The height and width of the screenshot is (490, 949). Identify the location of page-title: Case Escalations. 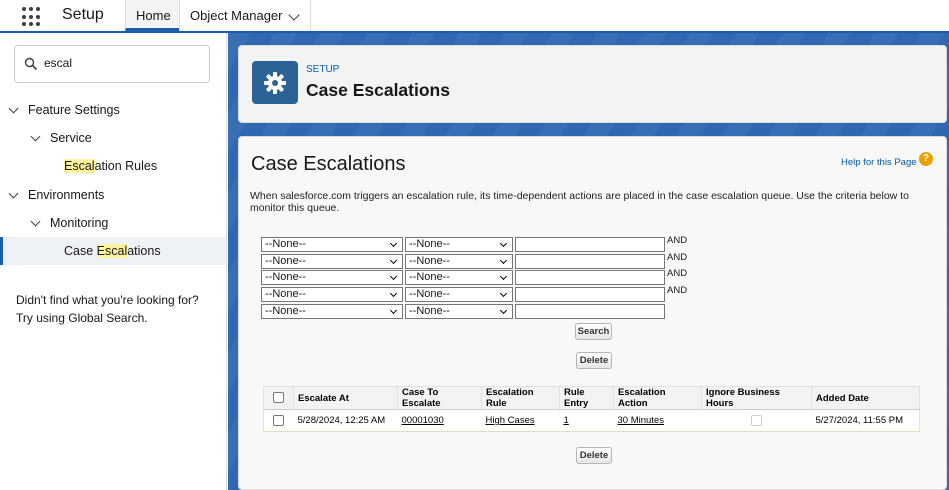
(328, 164).